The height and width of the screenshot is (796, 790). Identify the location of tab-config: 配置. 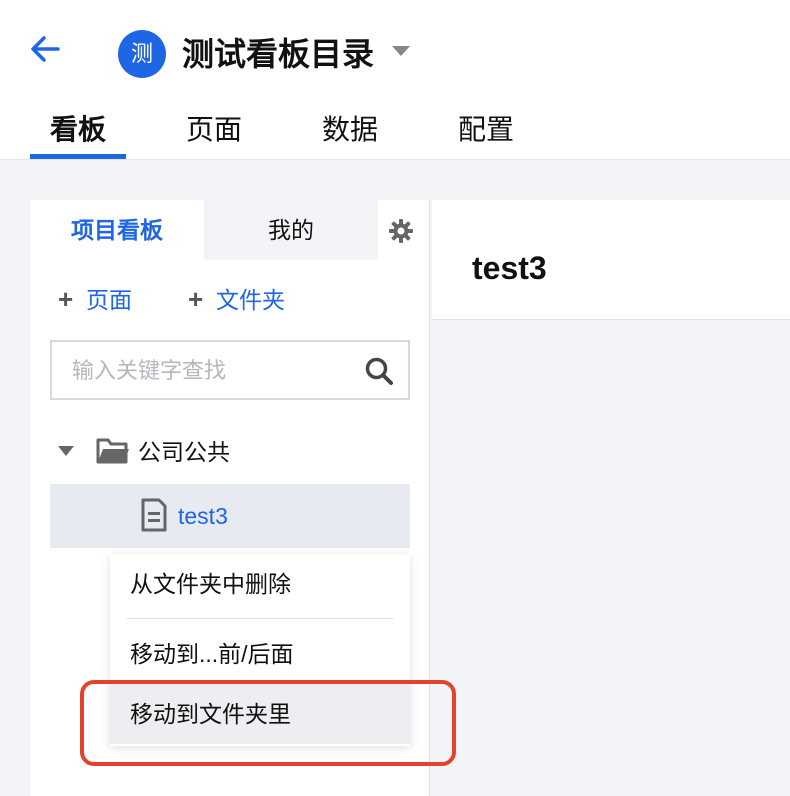
(486, 134).